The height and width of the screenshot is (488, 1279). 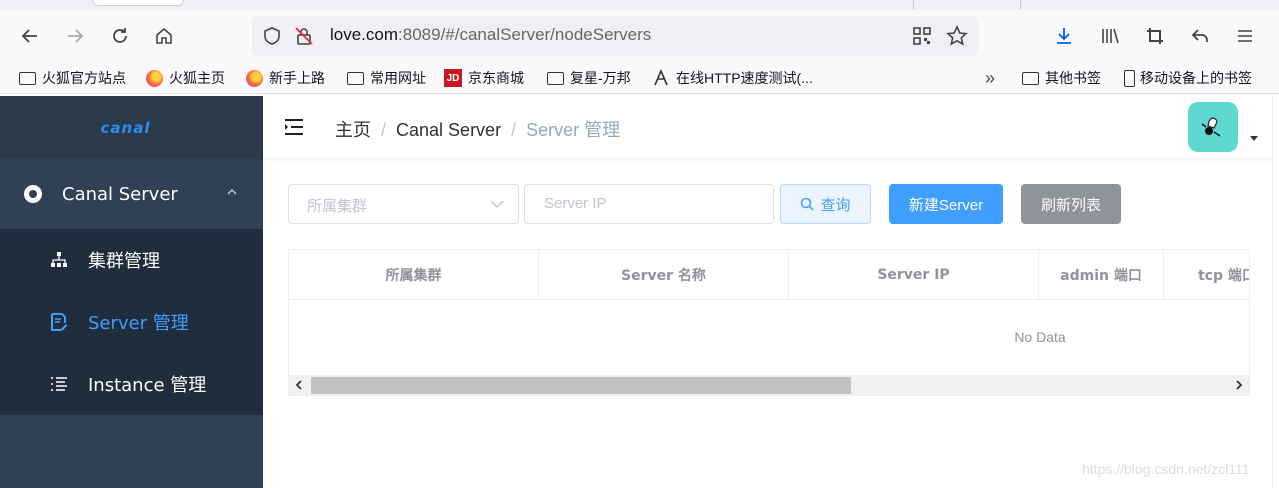 I want to click on breadcrumb-current: Server 管理, so click(x=573, y=130).